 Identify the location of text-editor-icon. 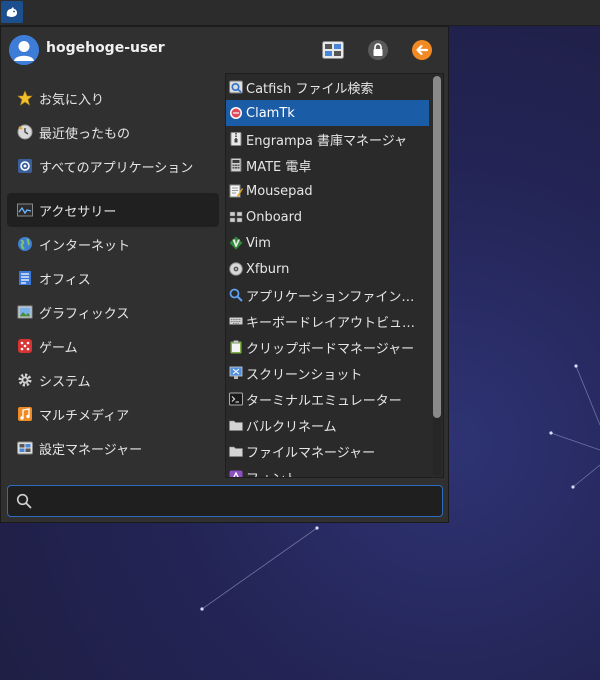
(236, 191).